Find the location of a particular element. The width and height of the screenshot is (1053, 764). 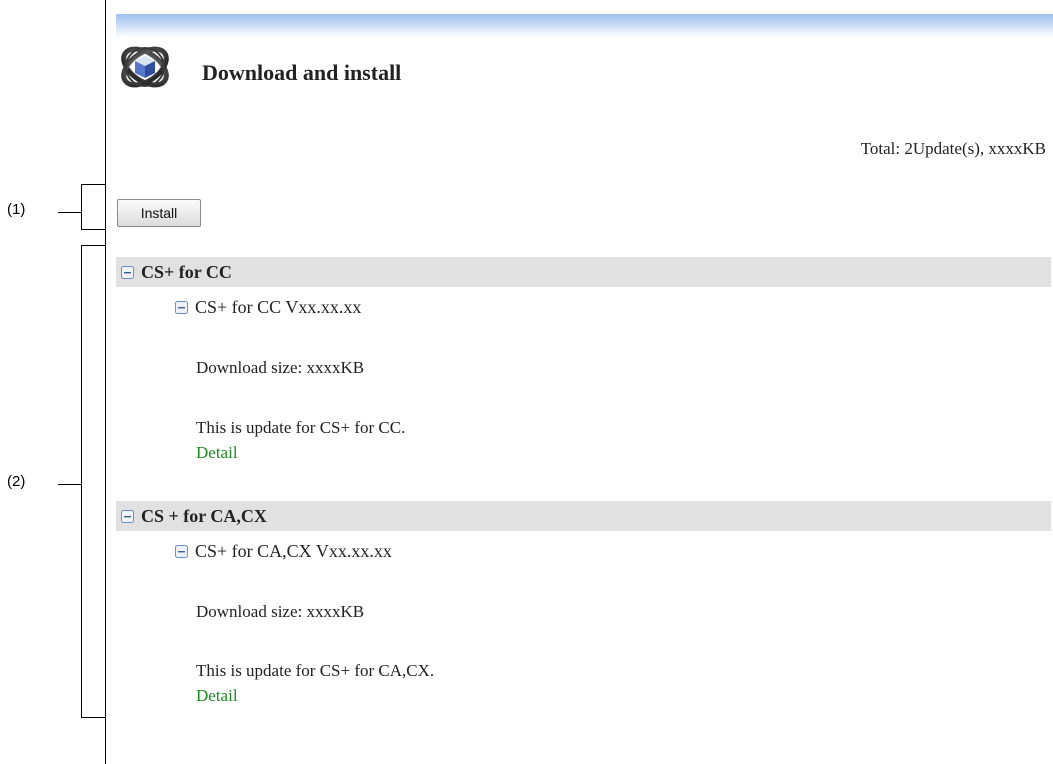

item-header-cs-ca-cx: CS+ for CA,CX Vxx.xx.xx is located at coordinates (283, 551).